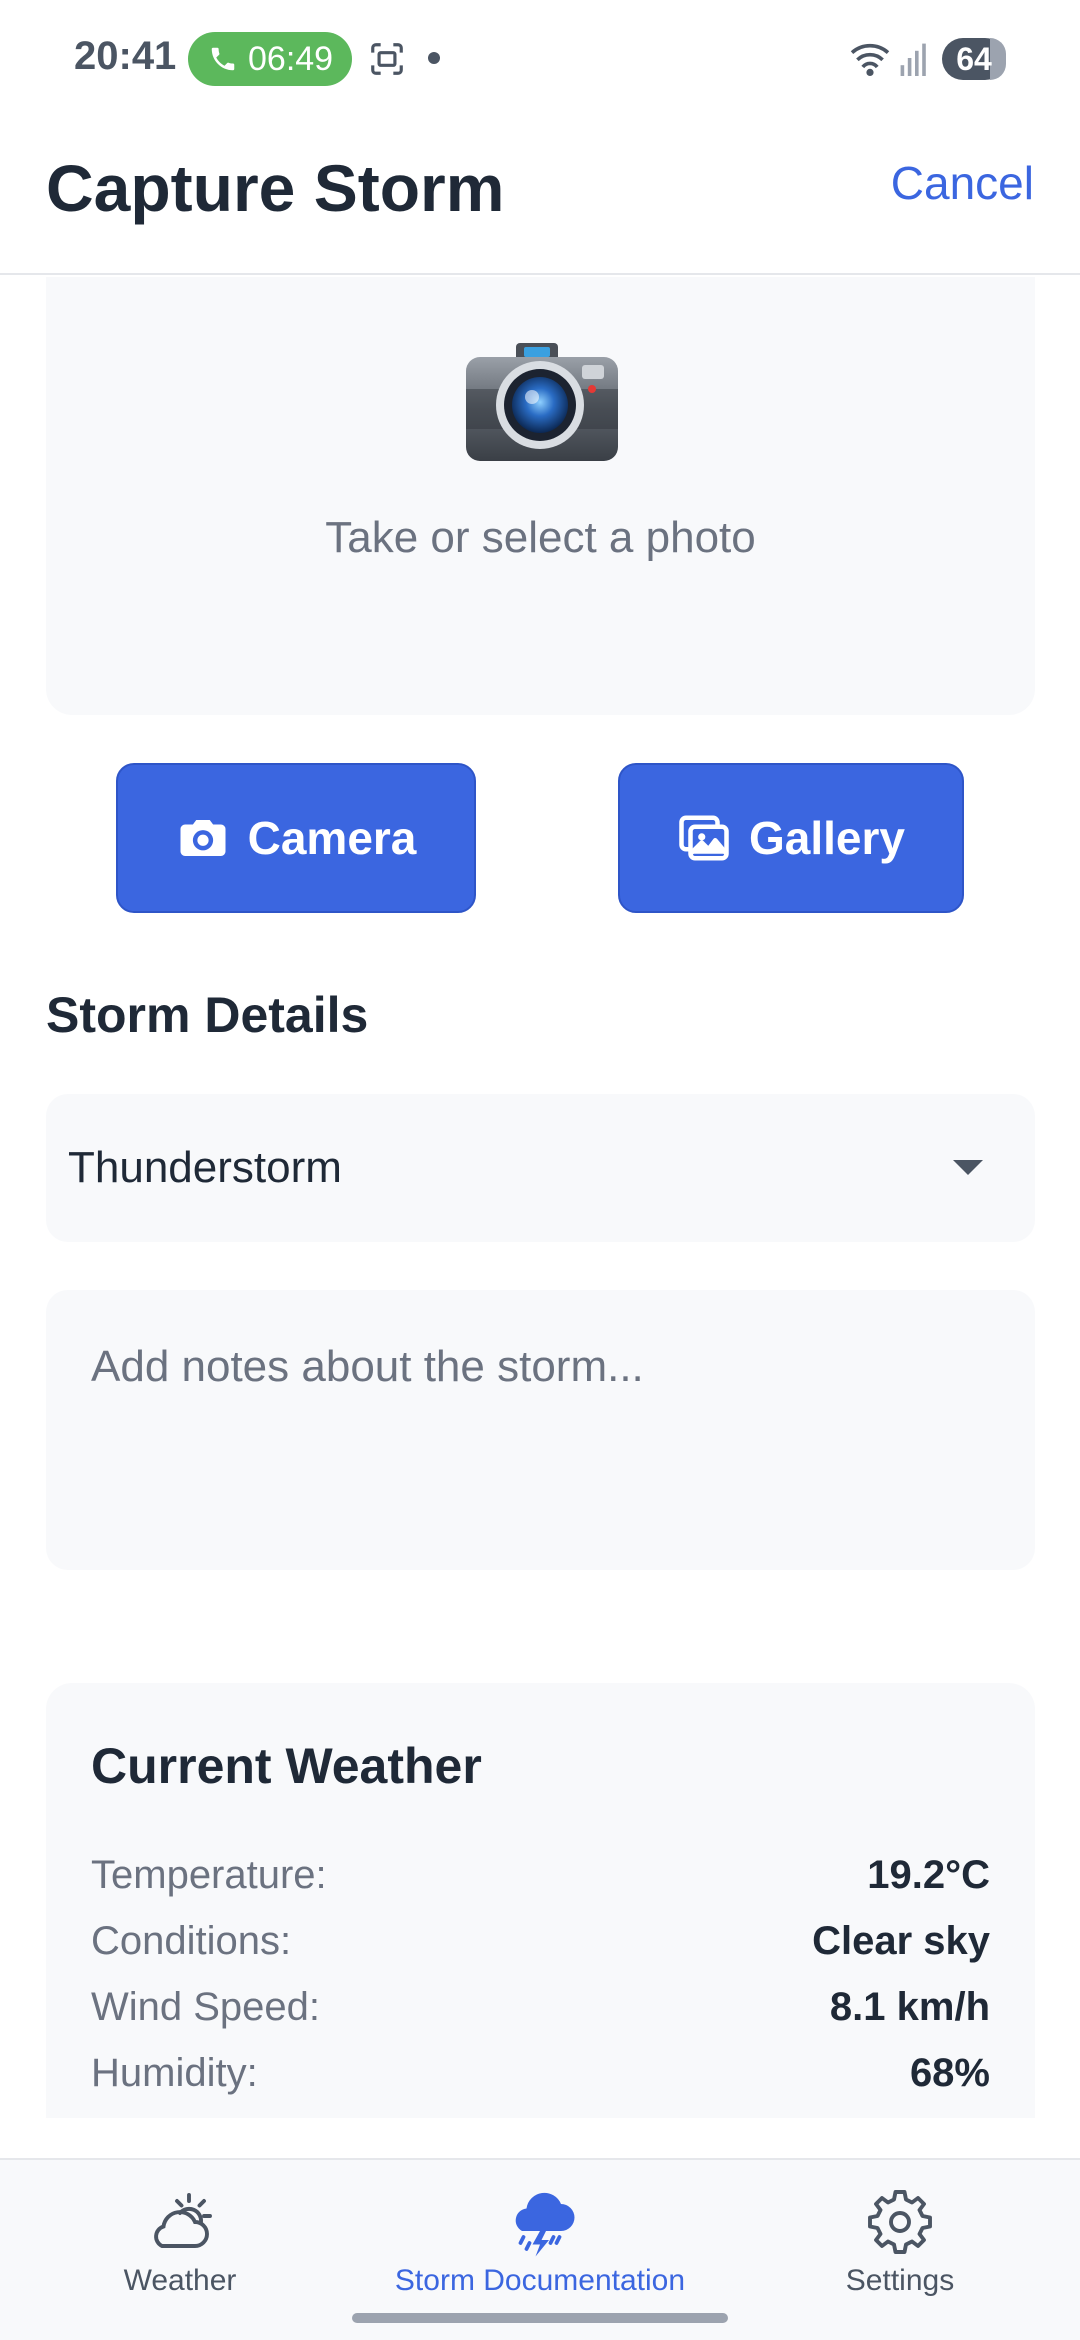 This screenshot has height=2340, width=1080. I want to click on weather-label: Wind Speed:, so click(206, 2007).